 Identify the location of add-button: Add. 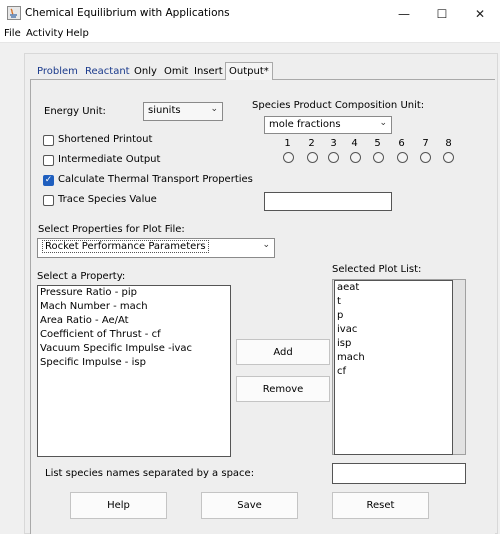
(283, 352).